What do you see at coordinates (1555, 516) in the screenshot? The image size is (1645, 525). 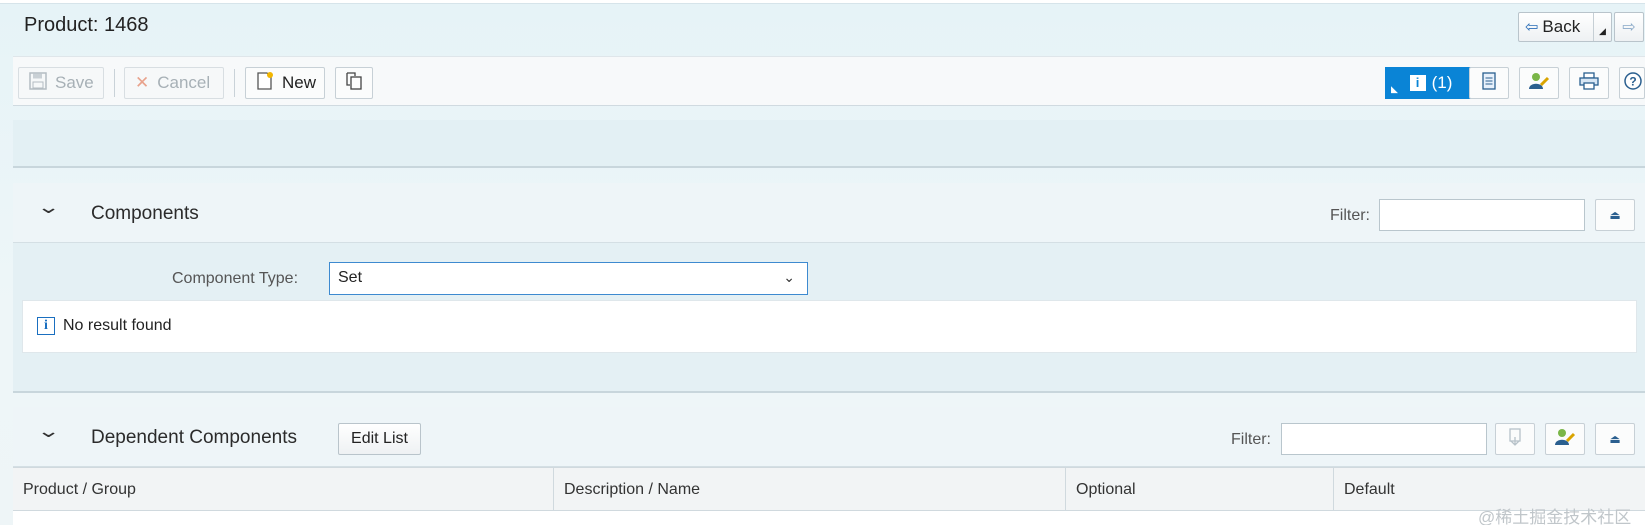 I see `watermark: @稀土掘金技术社区` at bounding box center [1555, 516].